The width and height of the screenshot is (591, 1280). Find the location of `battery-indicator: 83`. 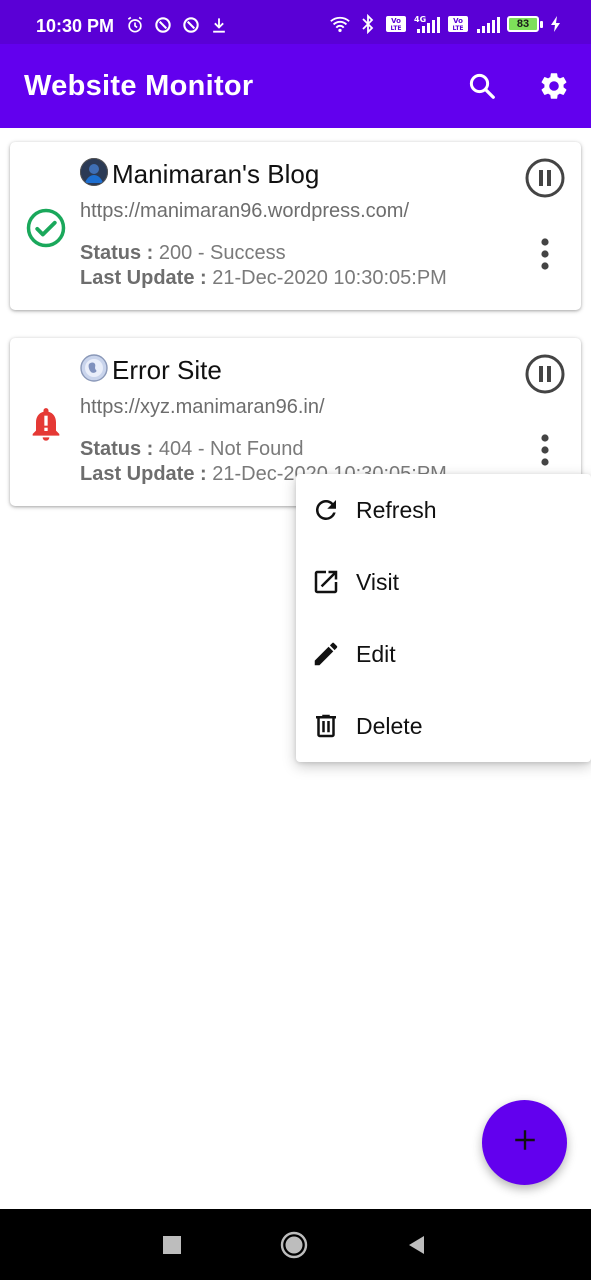

battery-indicator: 83 is located at coordinates (525, 24).